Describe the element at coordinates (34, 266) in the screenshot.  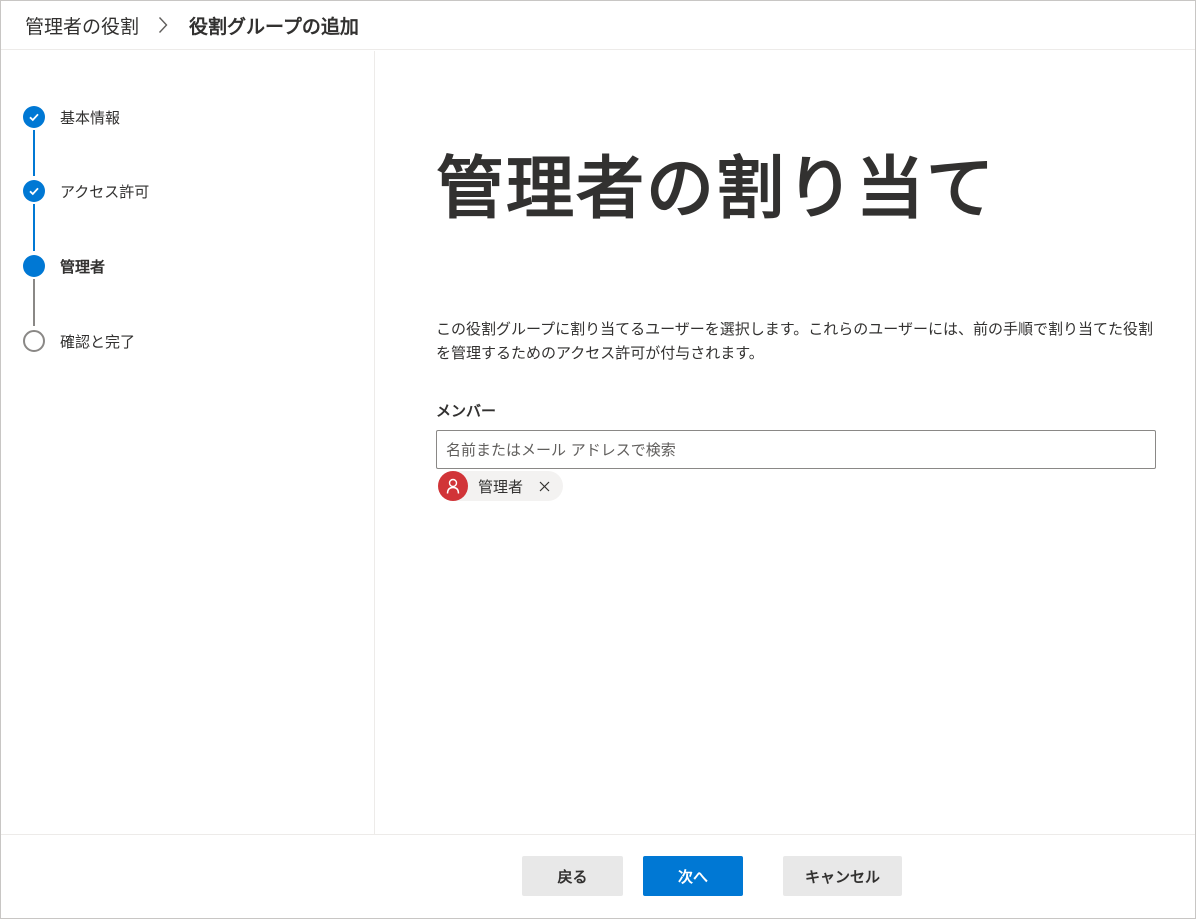
I see `current-step-dot-icon` at that location.